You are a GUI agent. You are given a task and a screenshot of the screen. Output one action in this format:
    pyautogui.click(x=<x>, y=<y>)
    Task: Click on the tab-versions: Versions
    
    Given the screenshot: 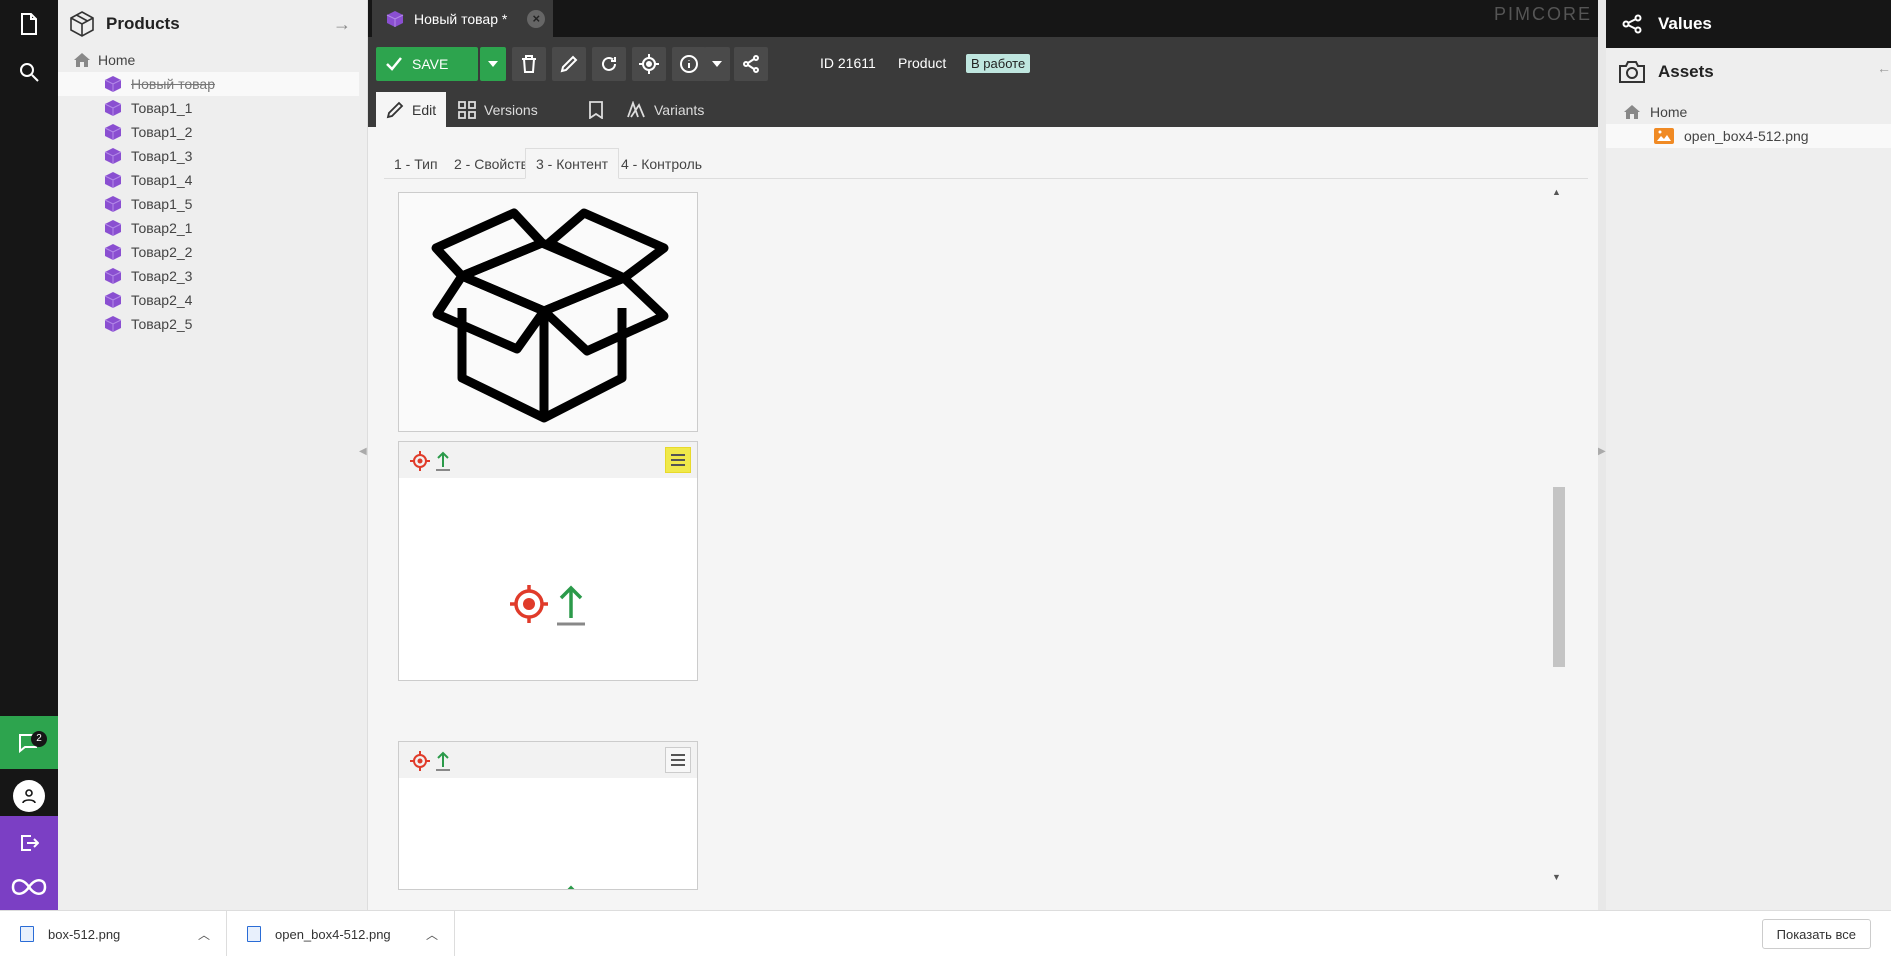 What is the action you would take?
    pyautogui.click(x=498, y=109)
    